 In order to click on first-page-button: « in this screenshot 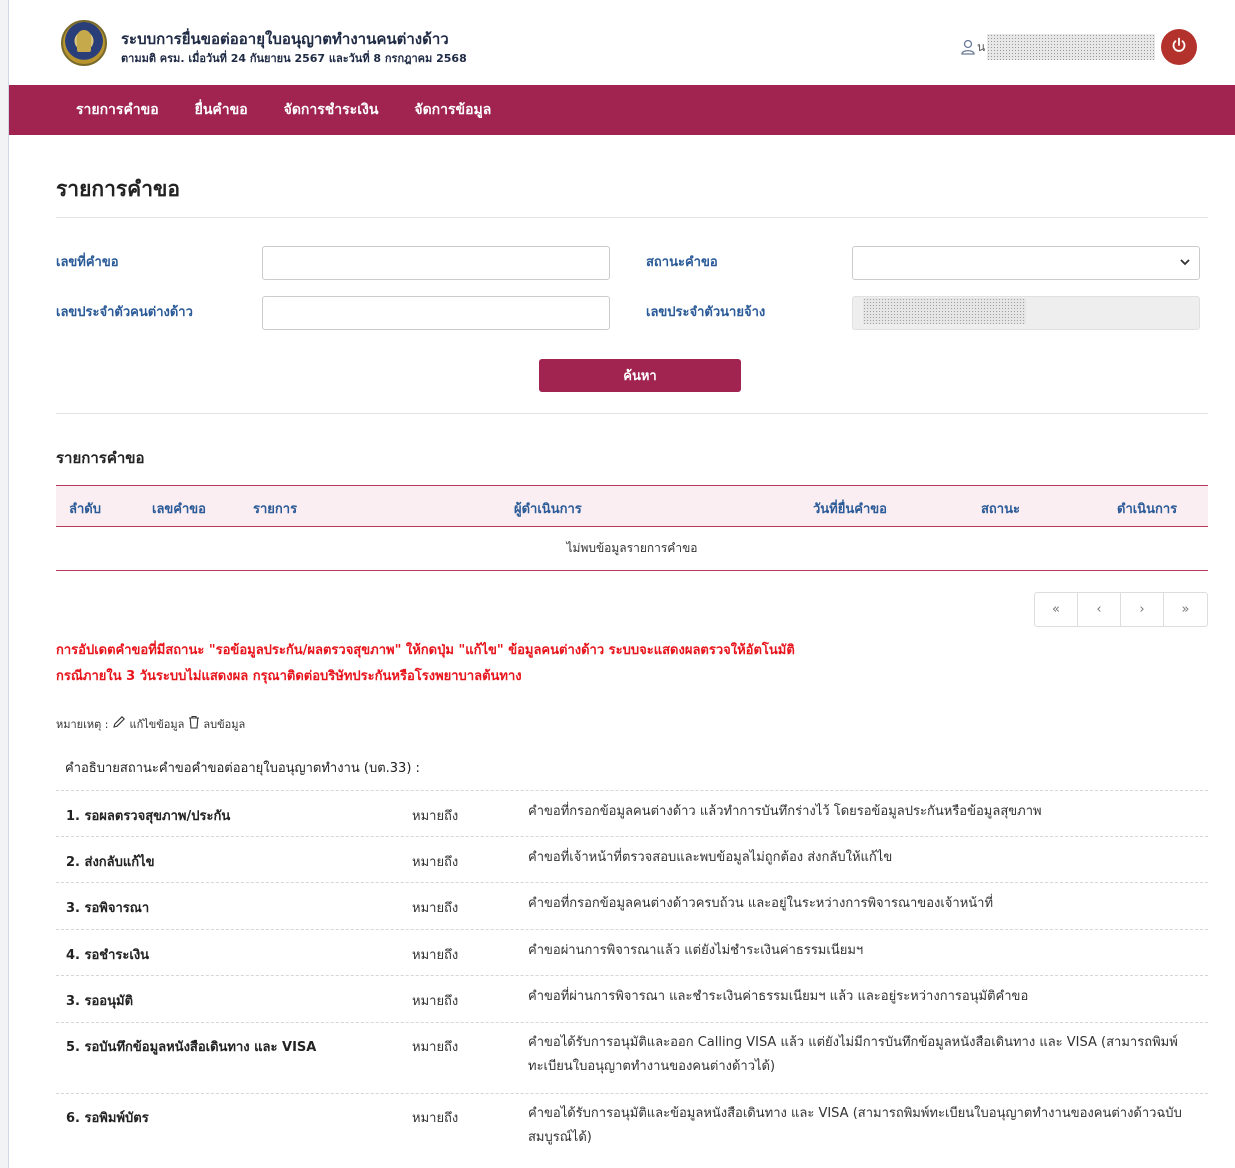, I will do `click(1056, 609)`.